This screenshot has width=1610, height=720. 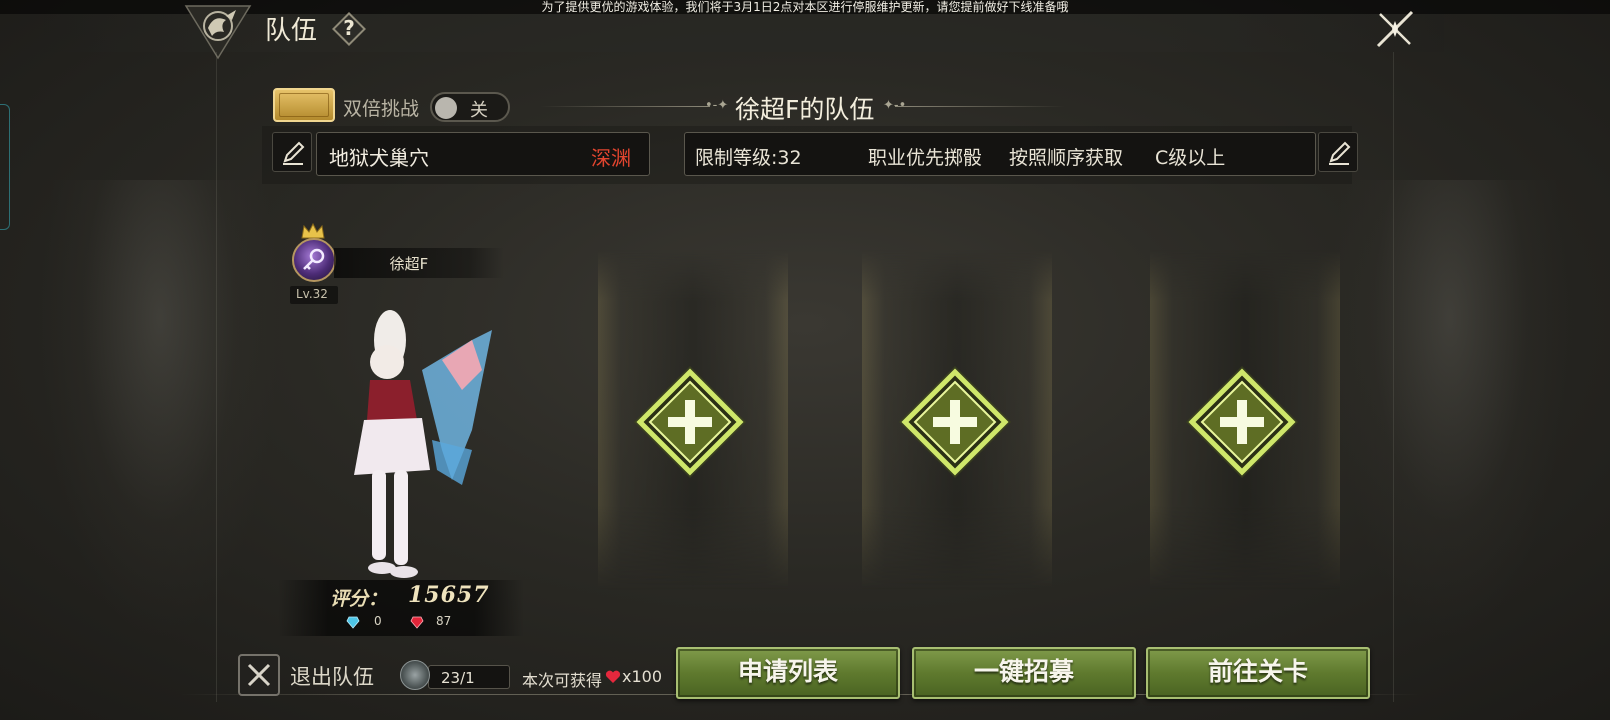 I want to click on leave-team-label: 退出队伍, so click(x=332, y=676).